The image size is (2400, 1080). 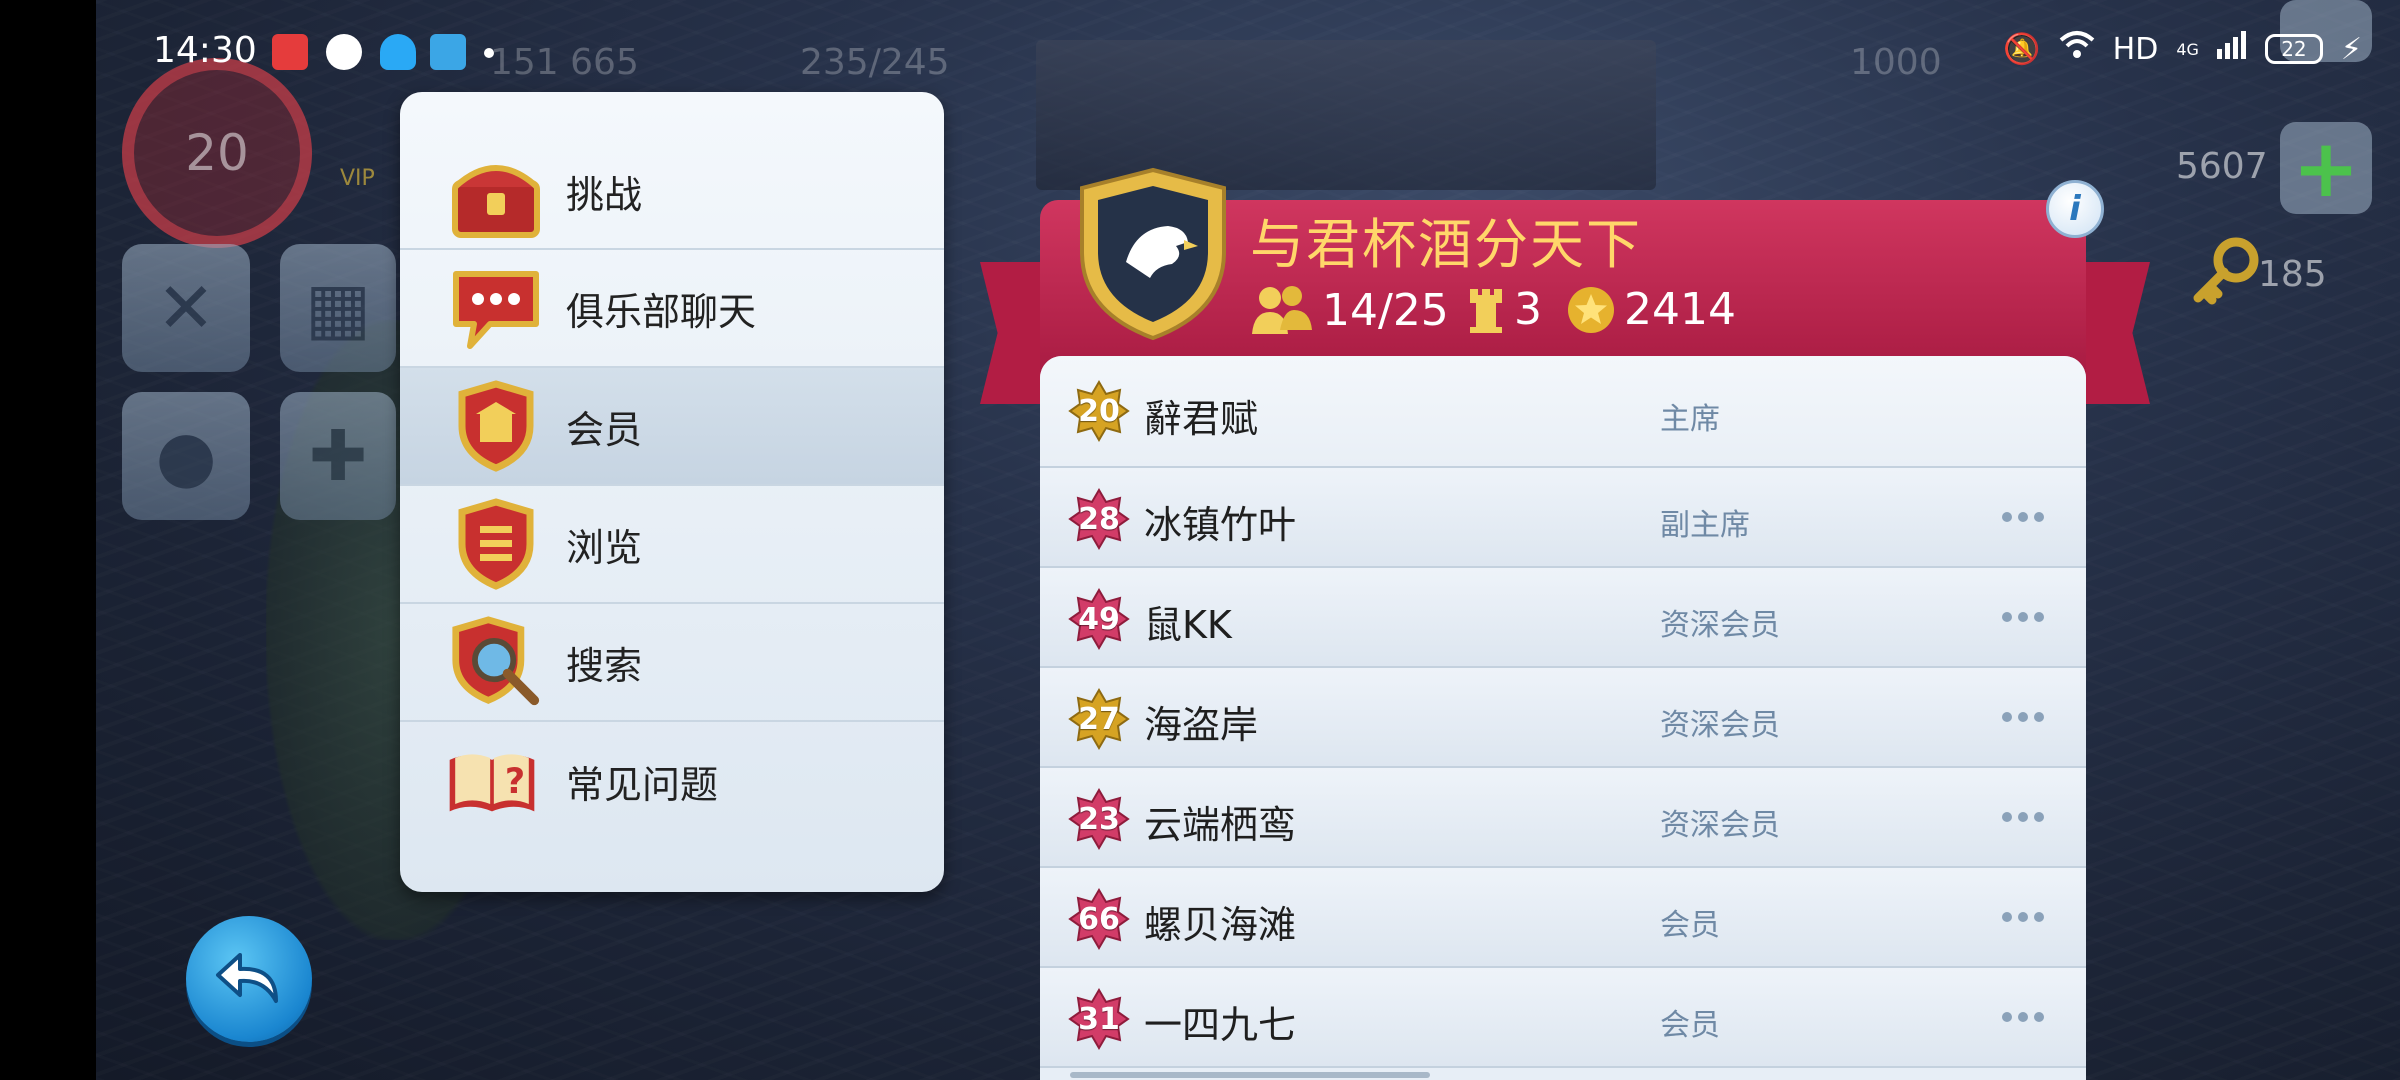 I want to click on menu-label: 挑战, so click(x=604, y=195).